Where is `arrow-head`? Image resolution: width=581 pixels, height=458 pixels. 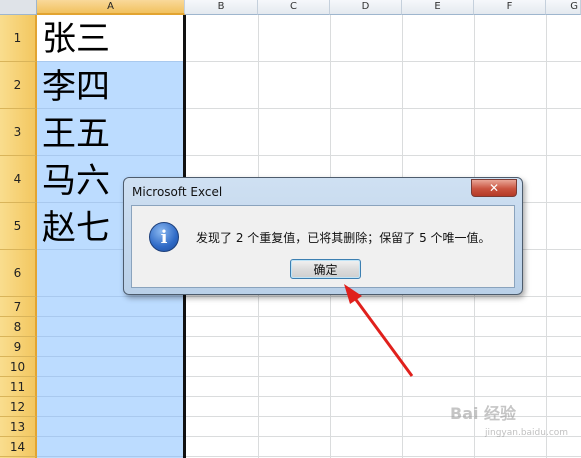 arrow-head is located at coordinates (353, 294).